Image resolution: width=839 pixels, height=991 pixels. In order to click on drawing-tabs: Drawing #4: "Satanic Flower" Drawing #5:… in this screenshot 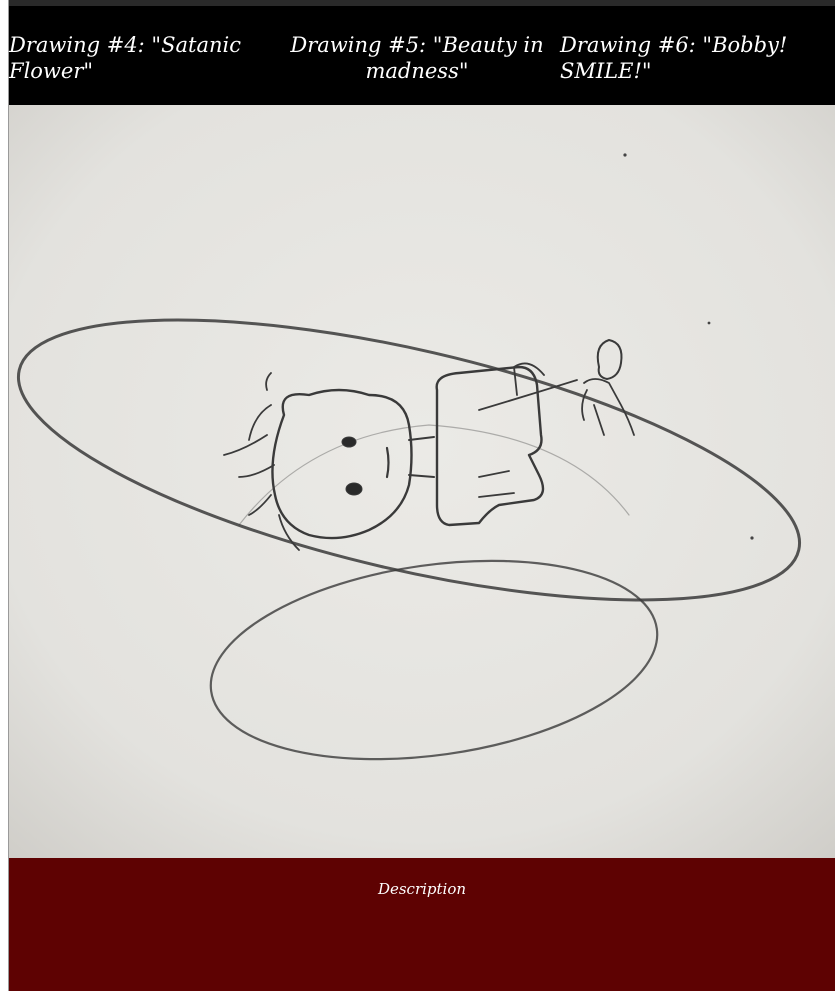, I will do `click(422, 55)`.